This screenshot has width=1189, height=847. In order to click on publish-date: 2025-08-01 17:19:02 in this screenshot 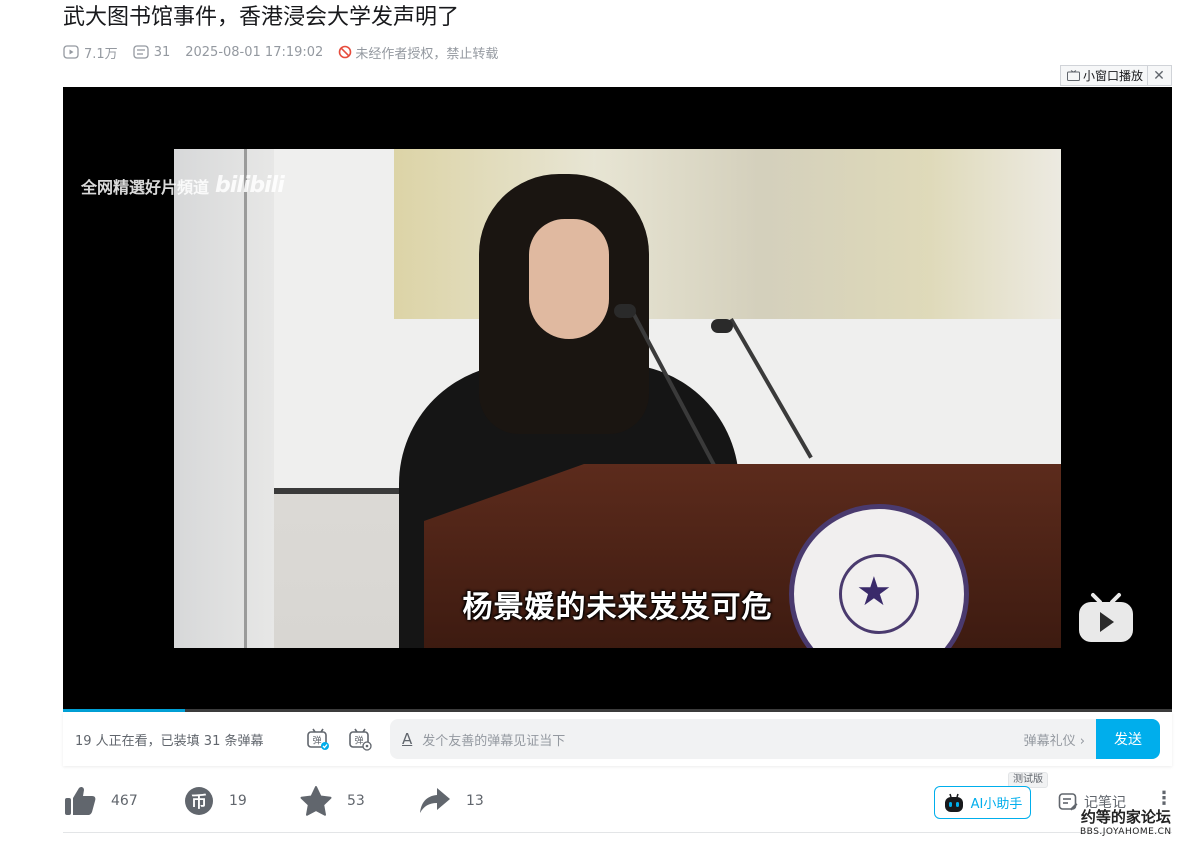, I will do `click(254, 52)`.